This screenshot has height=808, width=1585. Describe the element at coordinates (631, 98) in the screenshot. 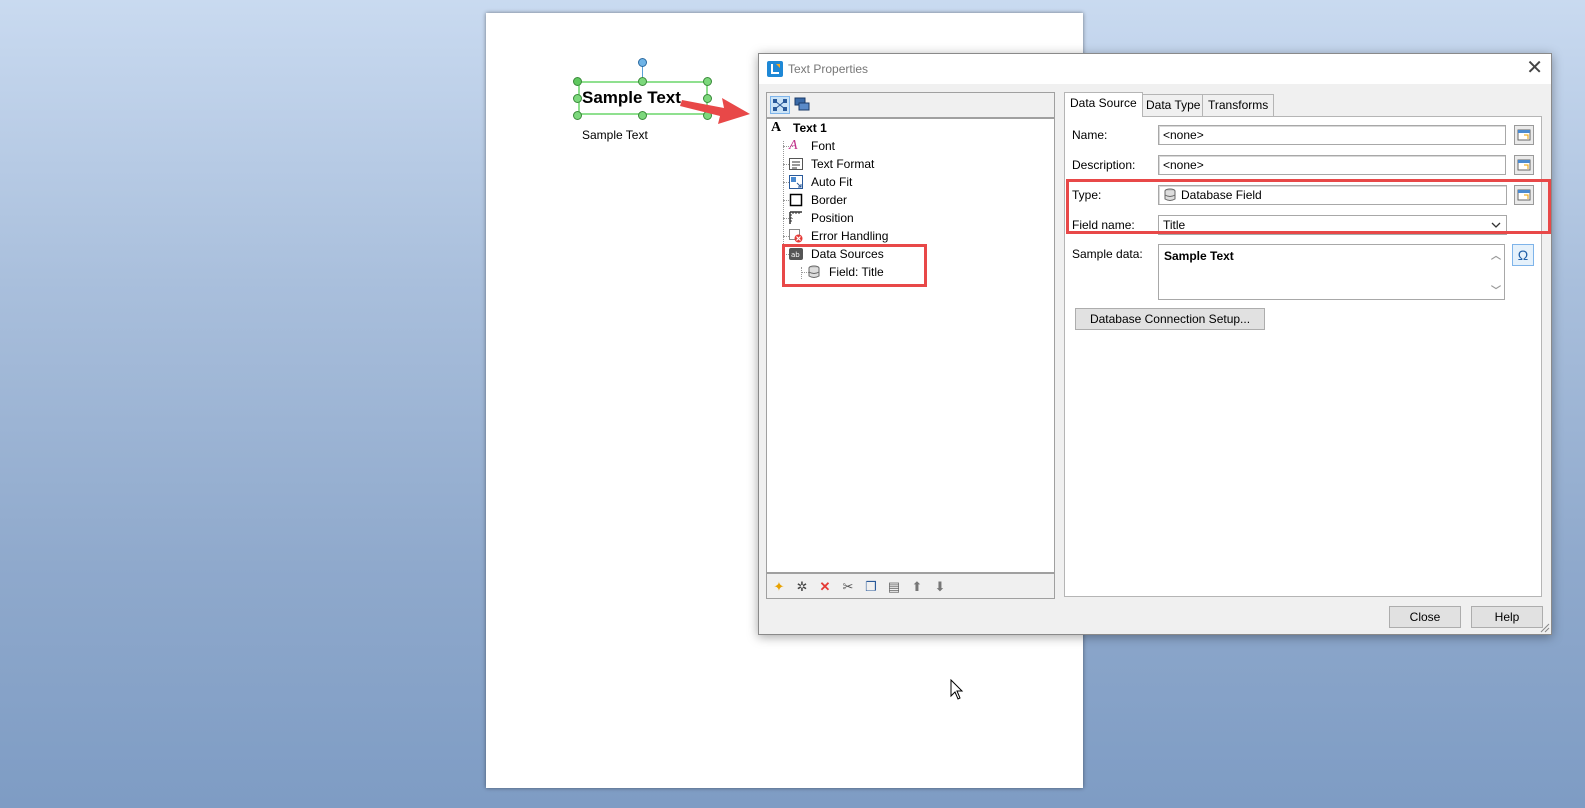

I see `sample-text-object: Sample Text` at that location.